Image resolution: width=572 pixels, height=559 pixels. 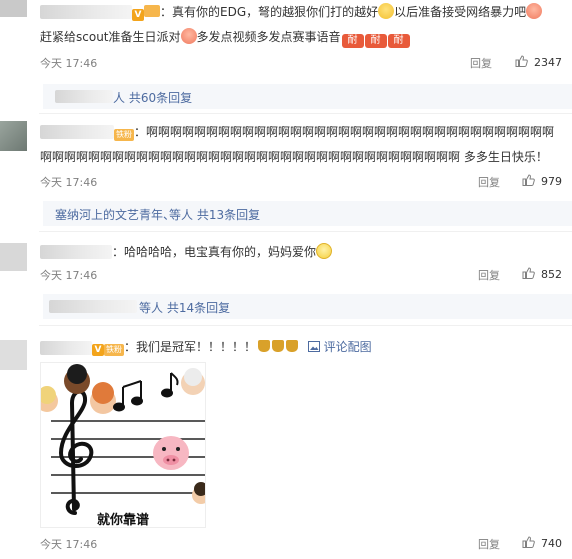 I want to click on like-button: 740, so click(x=542, y=543).